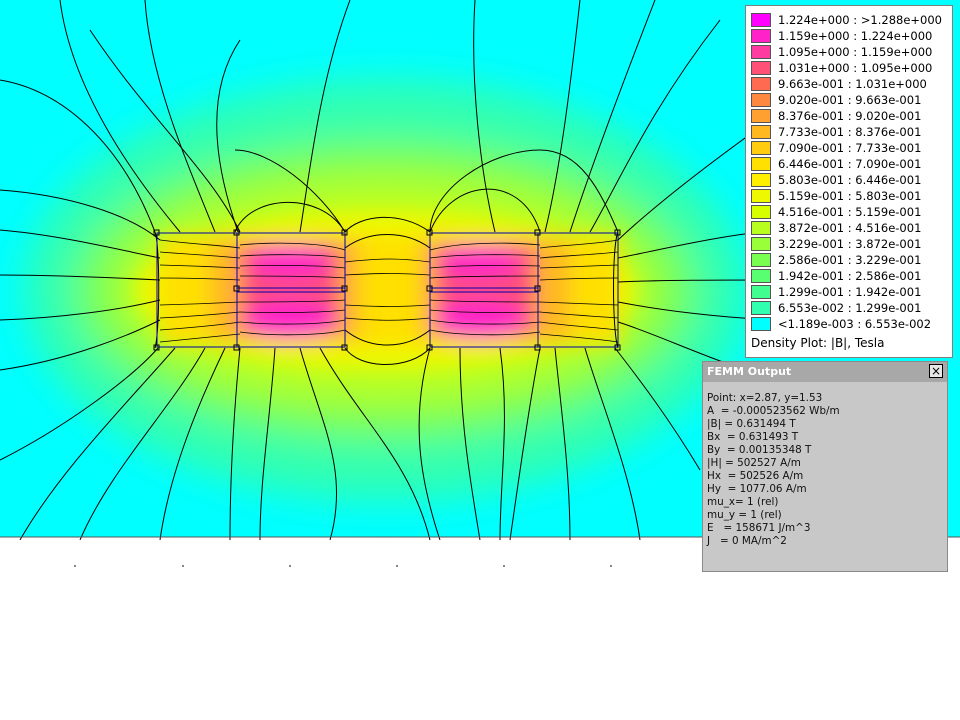 This screenshot has width=960, height=720. Describe the element at coordinates (818, 343) in the screenshot. I see `legend-title: Density Plot: |B|, Tesla` at that location.